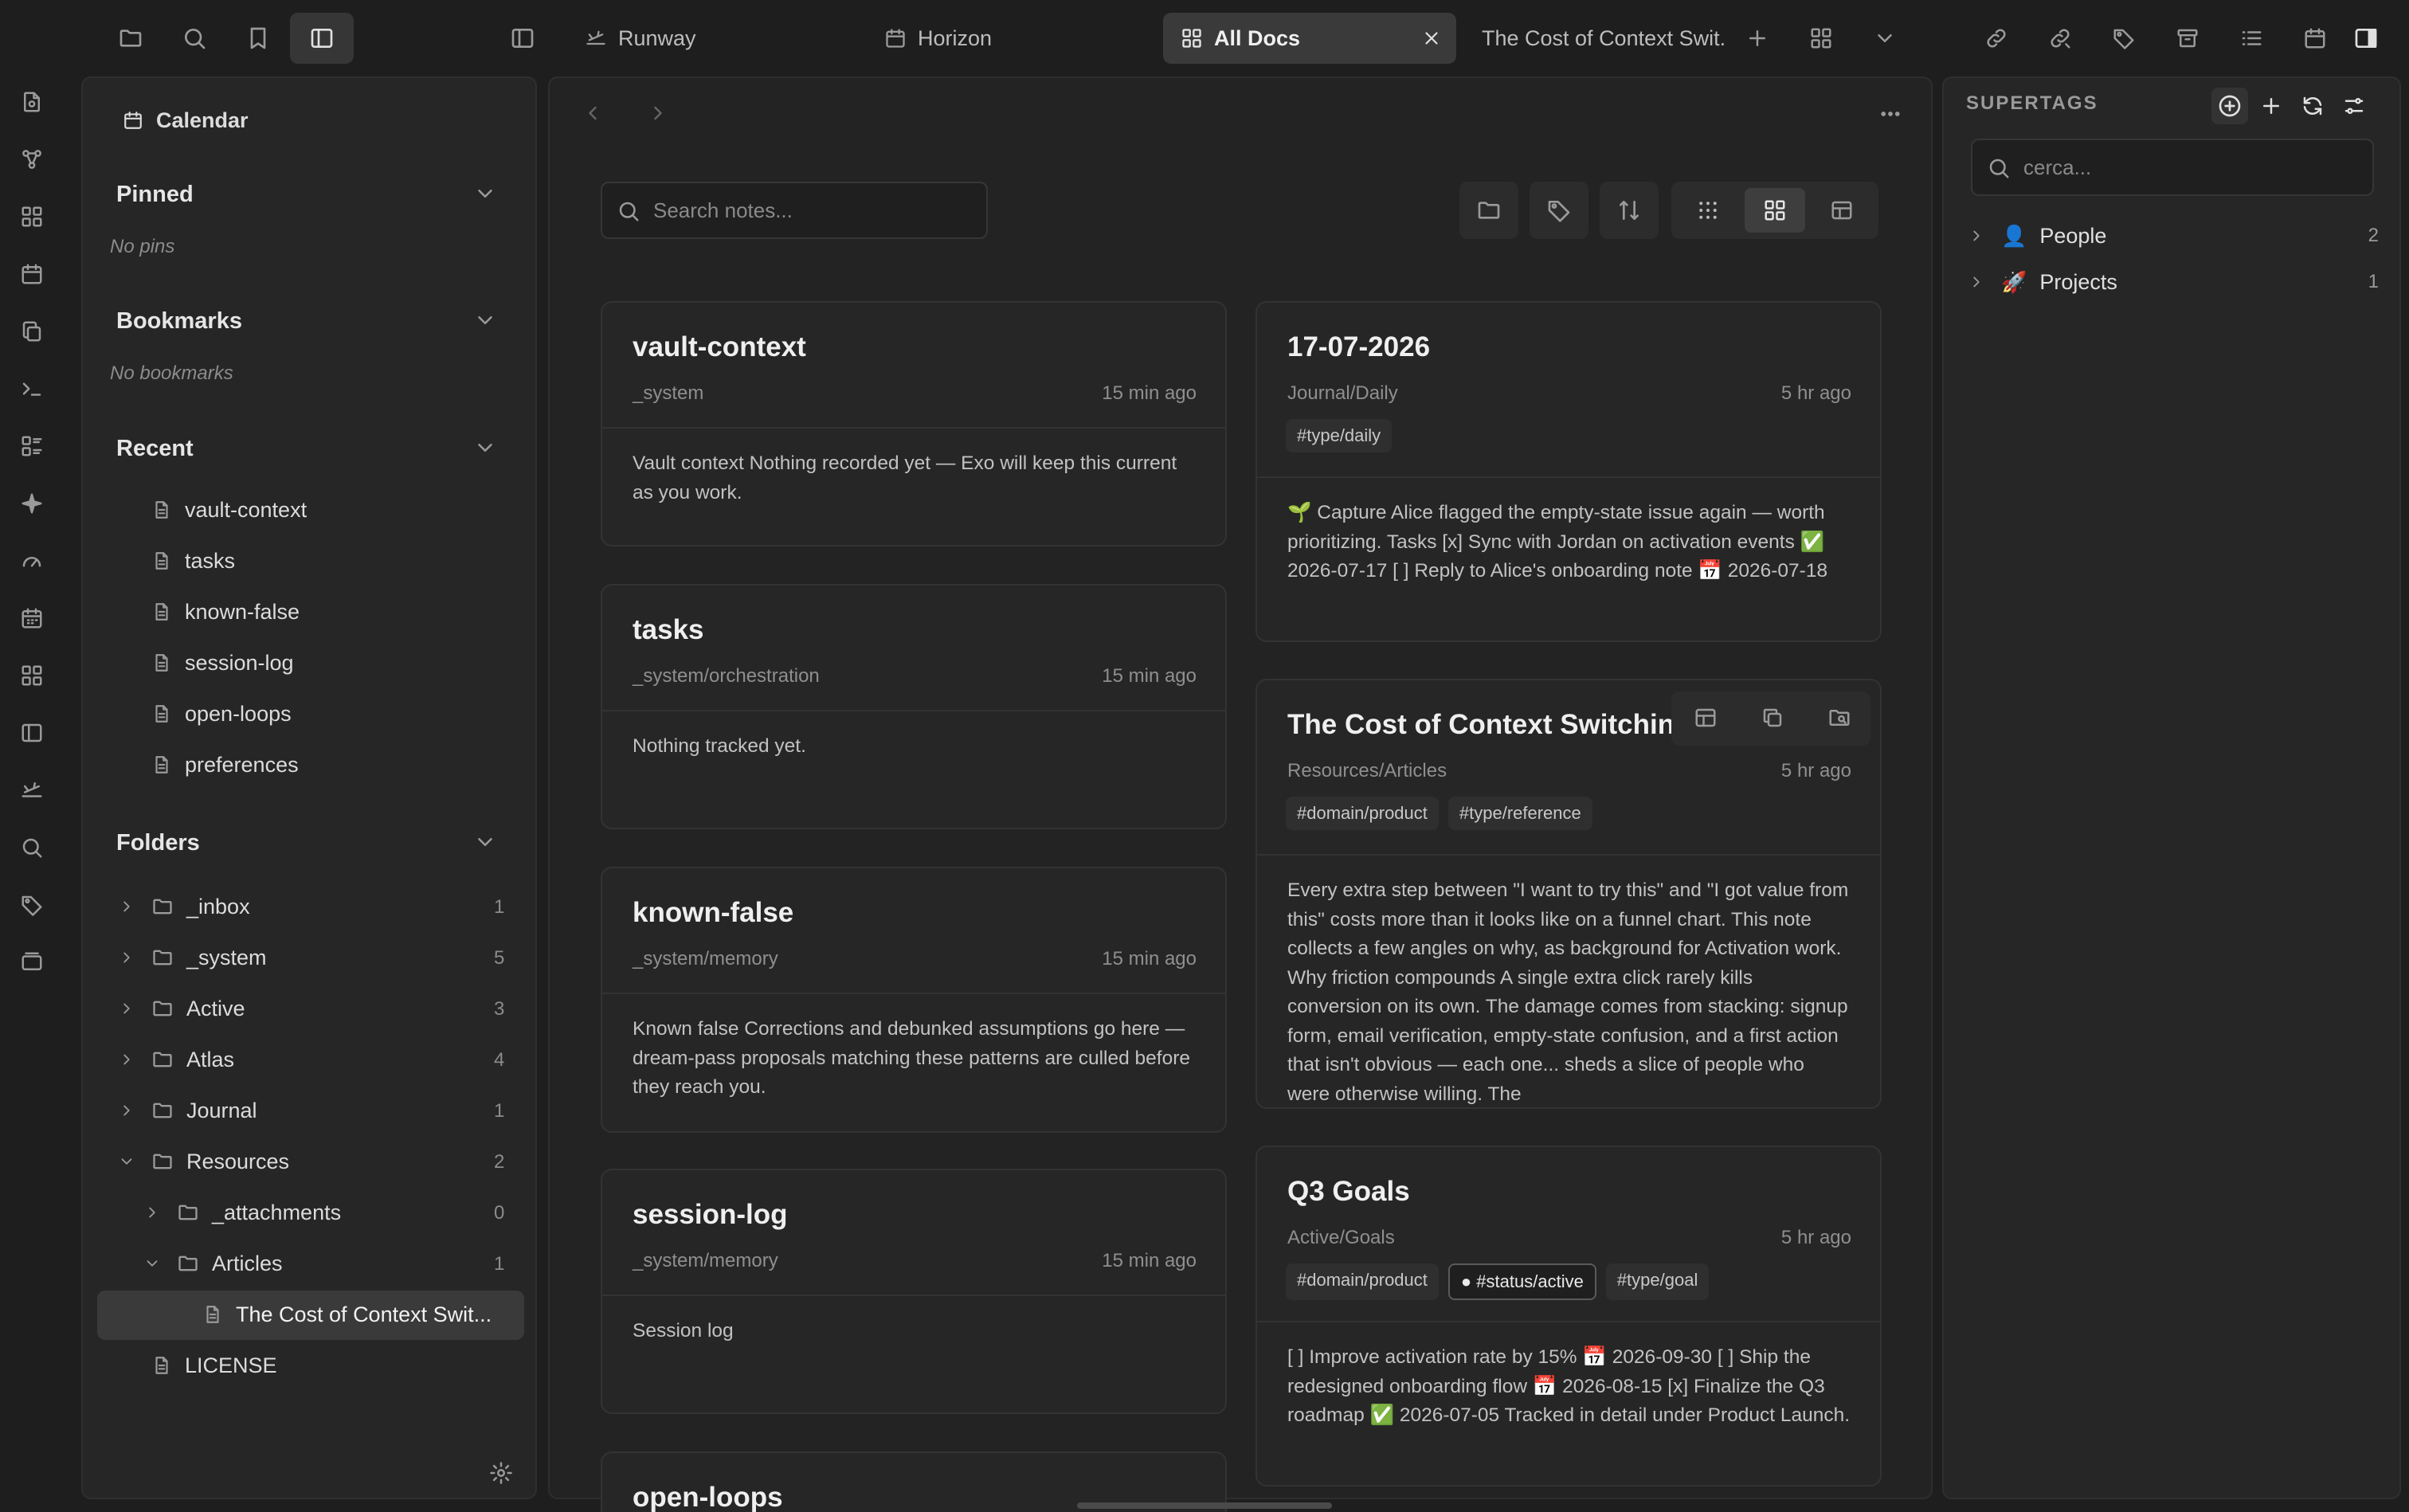  What do you see at coordinates (1706, 718) in the screenshot?
I see `open-in-panel-icon` at bounding box center [1706, 718].